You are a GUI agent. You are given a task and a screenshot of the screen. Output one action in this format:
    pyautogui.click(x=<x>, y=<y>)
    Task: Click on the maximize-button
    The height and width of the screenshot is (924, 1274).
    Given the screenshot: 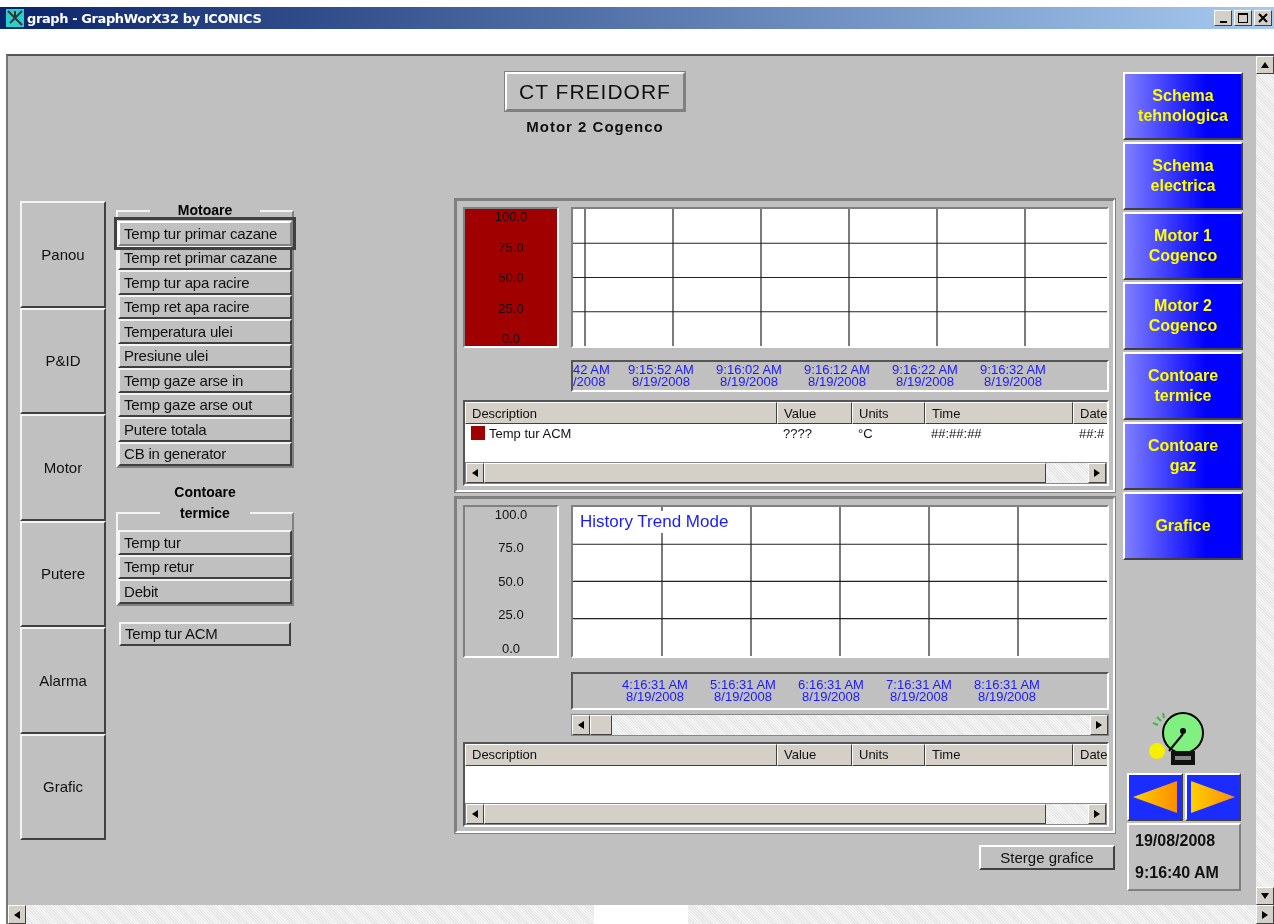 What is the action you would take?
    pyautogui.click(x=1243, y=18)
    